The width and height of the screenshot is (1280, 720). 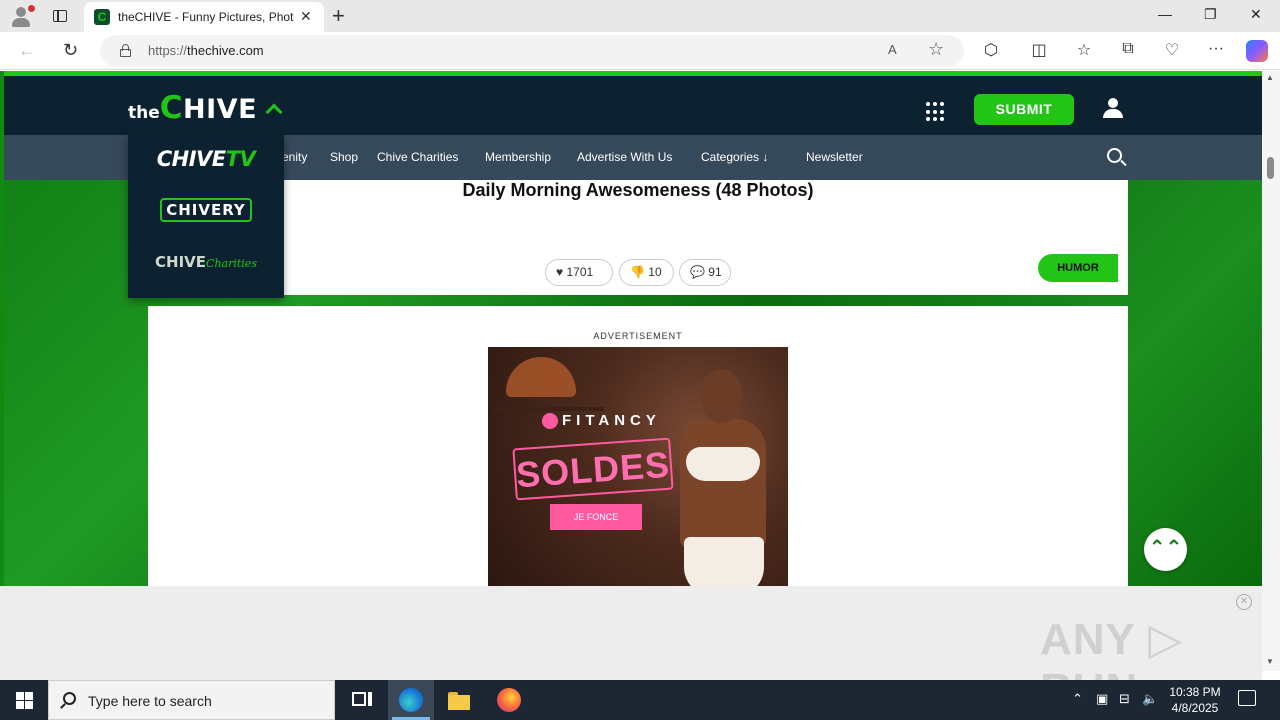 I want to click on scroll-up-arrow-icon: ▲, so click(x=1270, y=77).